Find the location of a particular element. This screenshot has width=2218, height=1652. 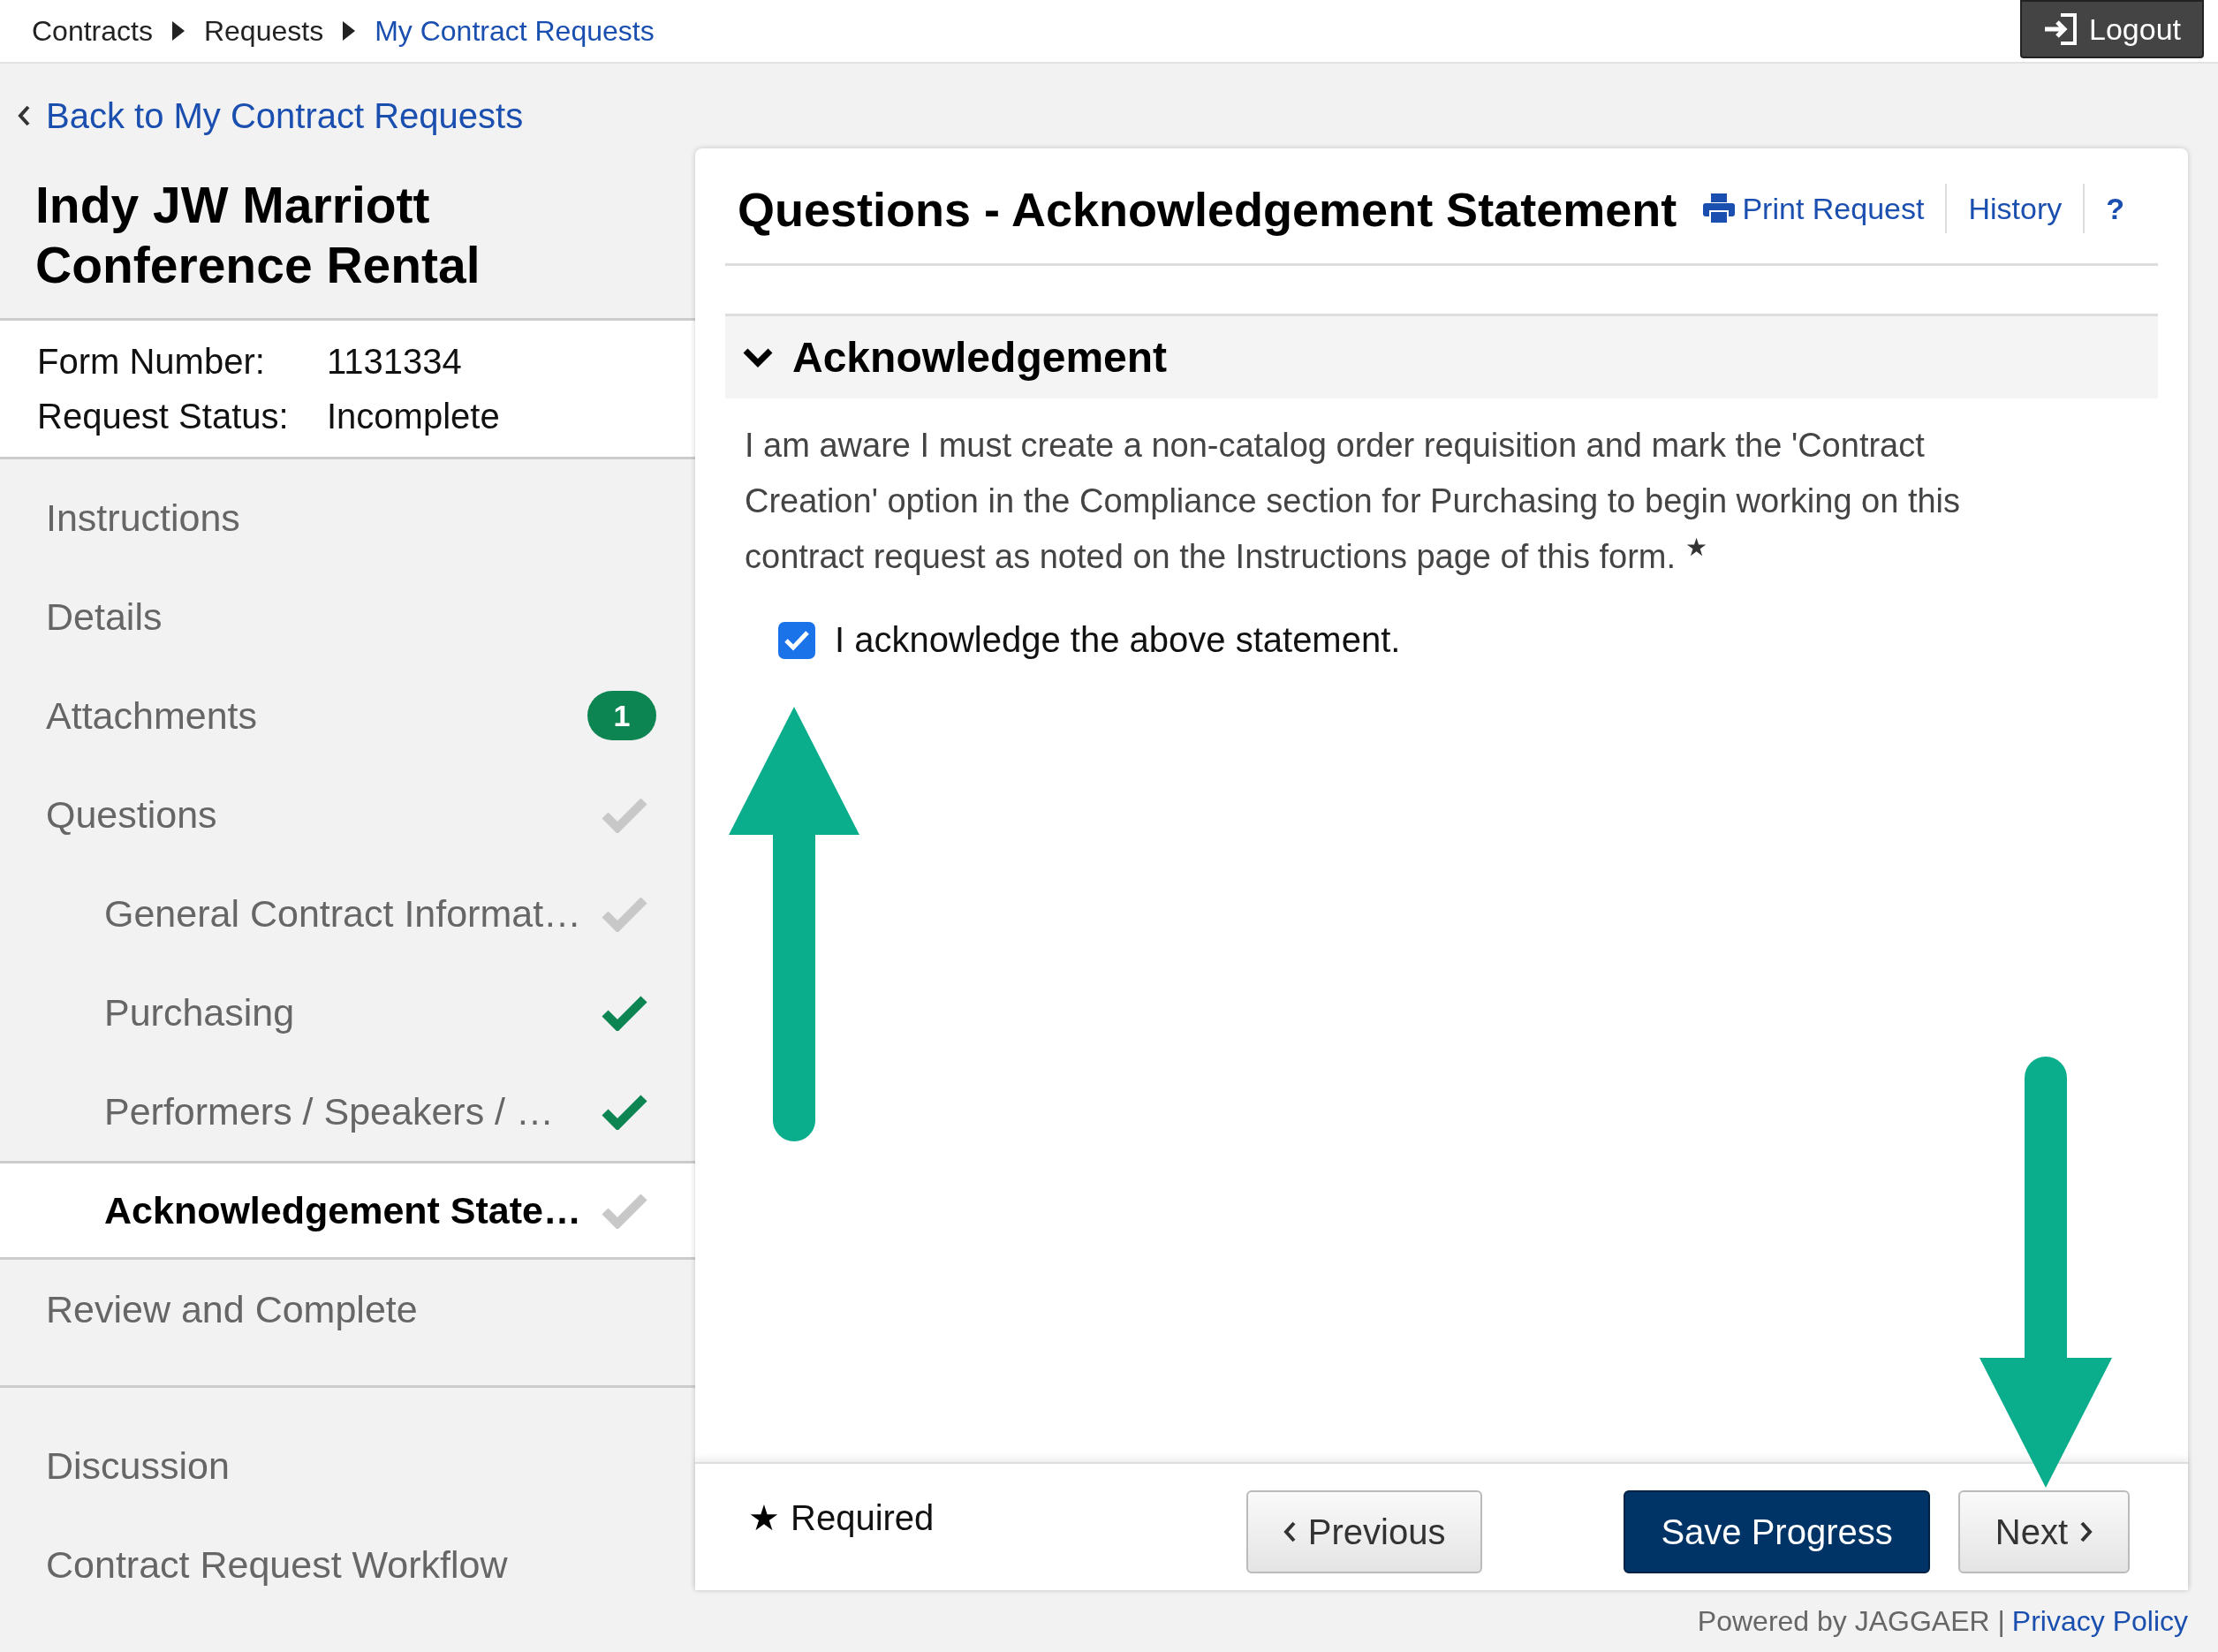

info-label: Request Status: is located at coordinates (163, 416).